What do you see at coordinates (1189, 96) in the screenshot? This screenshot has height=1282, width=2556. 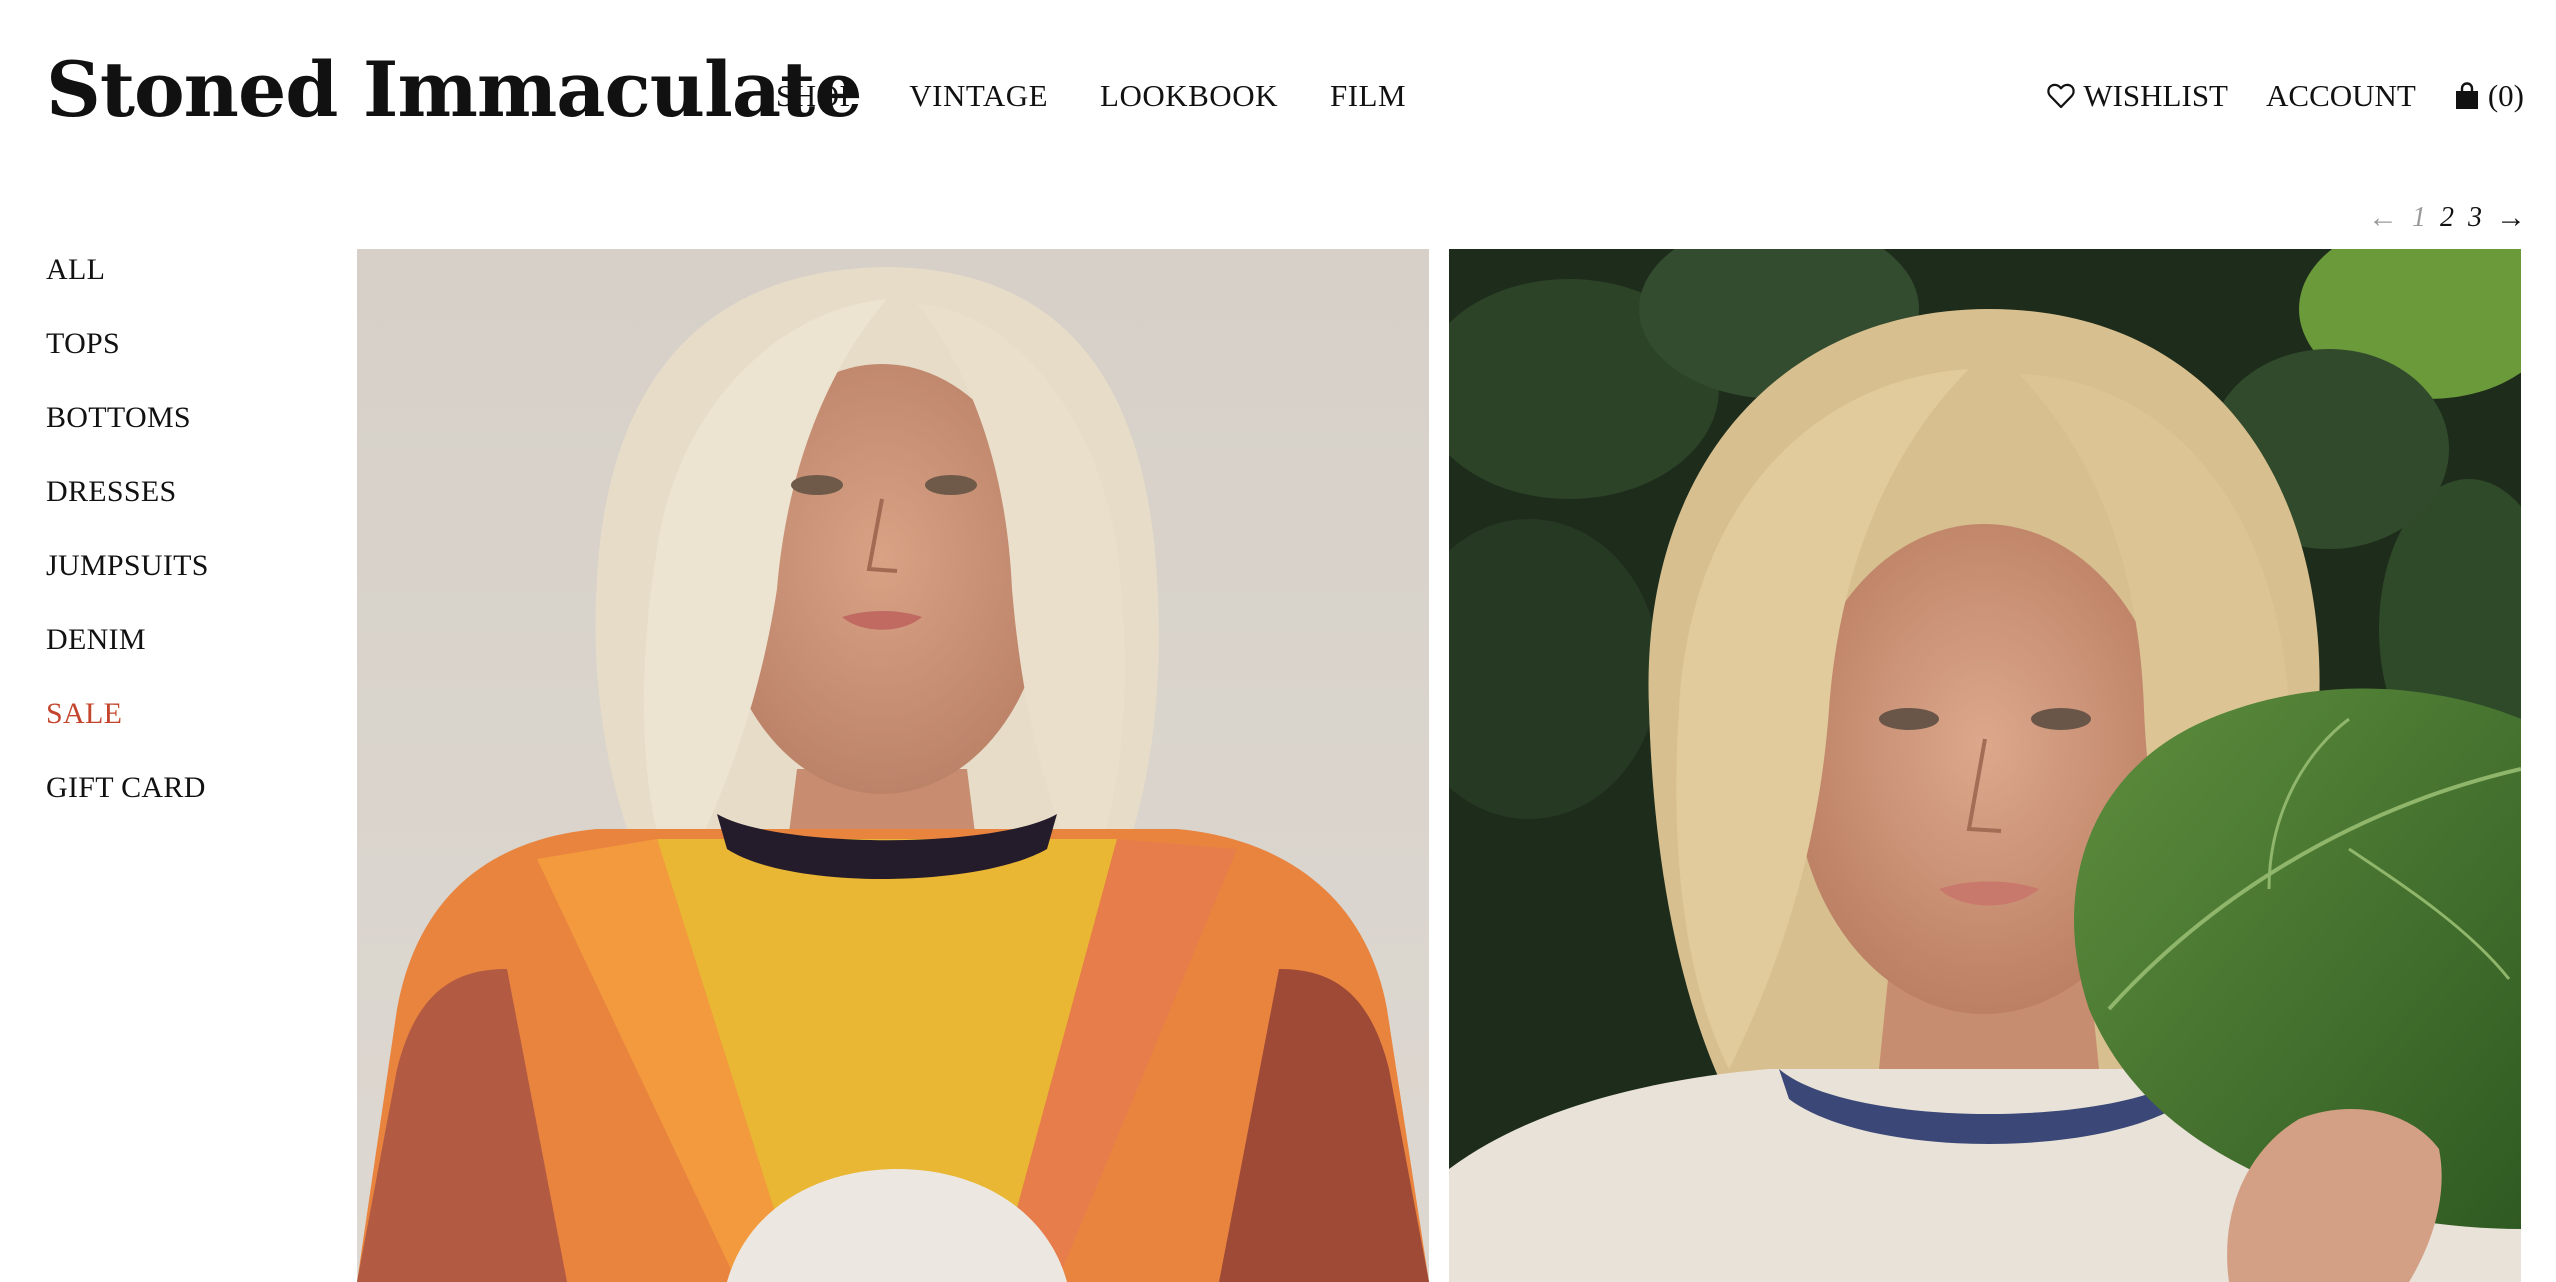 I see `nav-lookbook: LOOKBOOK` at bounding box center [1189, 96].